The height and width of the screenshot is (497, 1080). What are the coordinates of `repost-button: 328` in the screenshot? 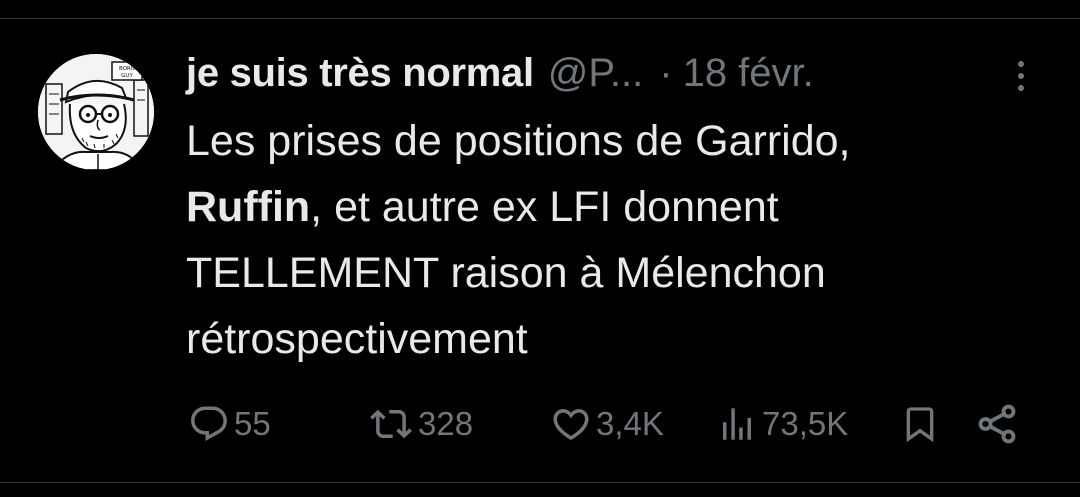 It's located at (420, 424).